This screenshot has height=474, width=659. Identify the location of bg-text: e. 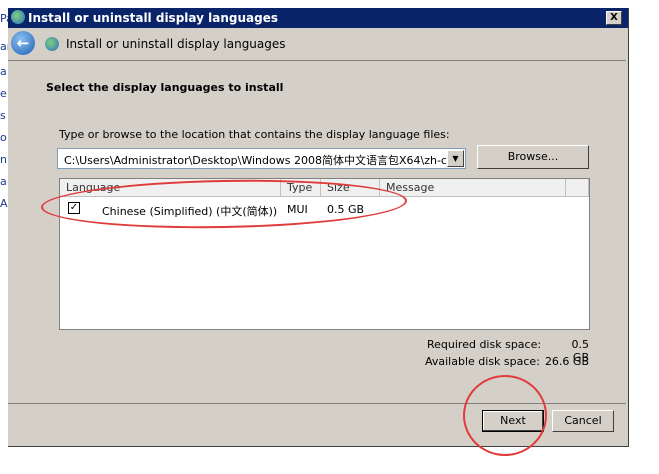
(3, 93).